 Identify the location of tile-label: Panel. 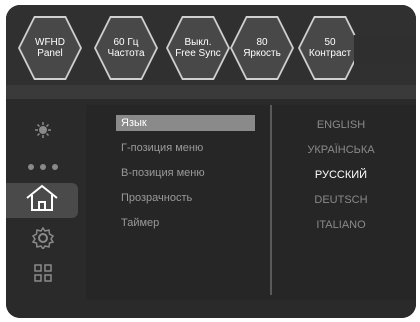
(50, 53).